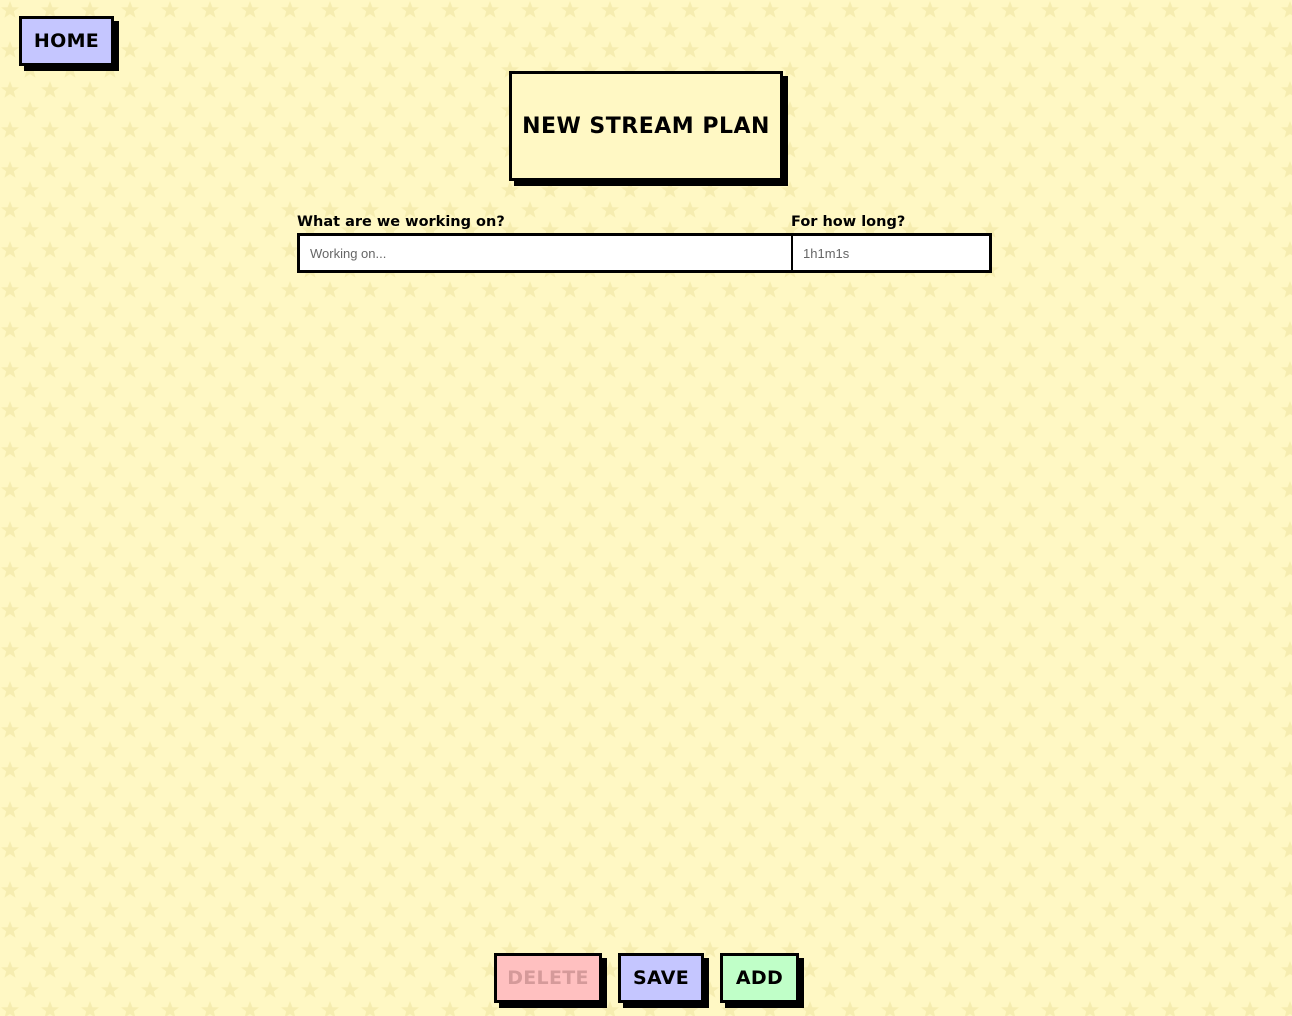 The image size is (1292, 1016). Describe the element at coordinates (66, 41) in the screenshot. I see `home-button: HOME` at that location.